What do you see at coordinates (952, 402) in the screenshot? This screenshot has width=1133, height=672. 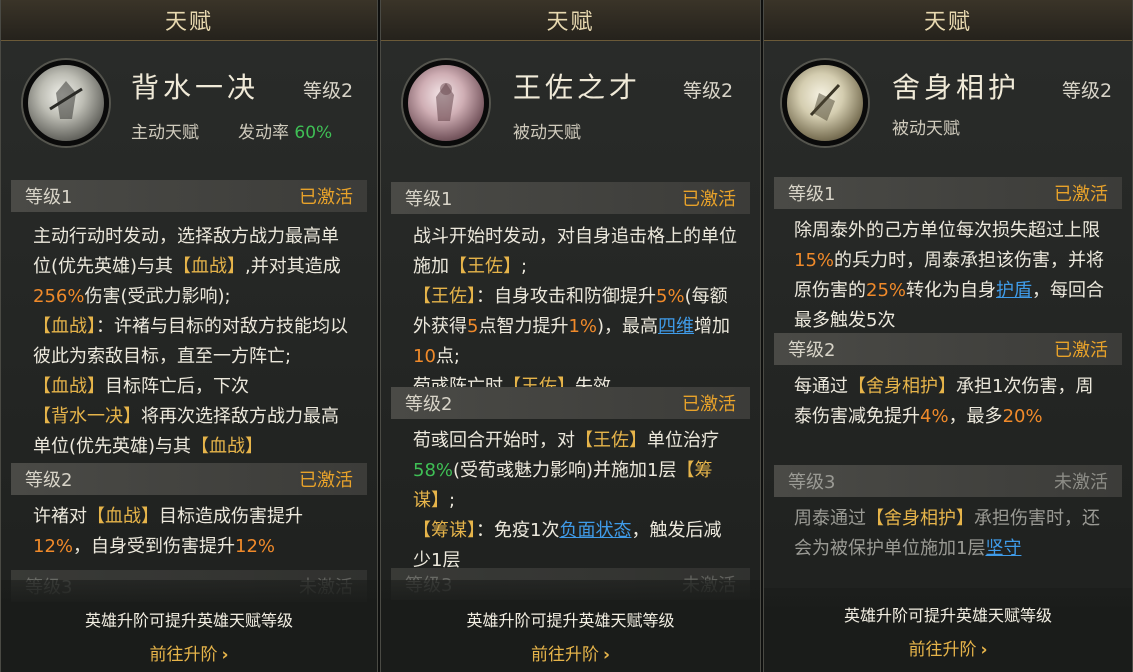 I see `tier-2-description: 每通过【舍身相护】承担1次伤害，周泰伤害减免提升4%，最多20%` at bounding box center [952, 402].